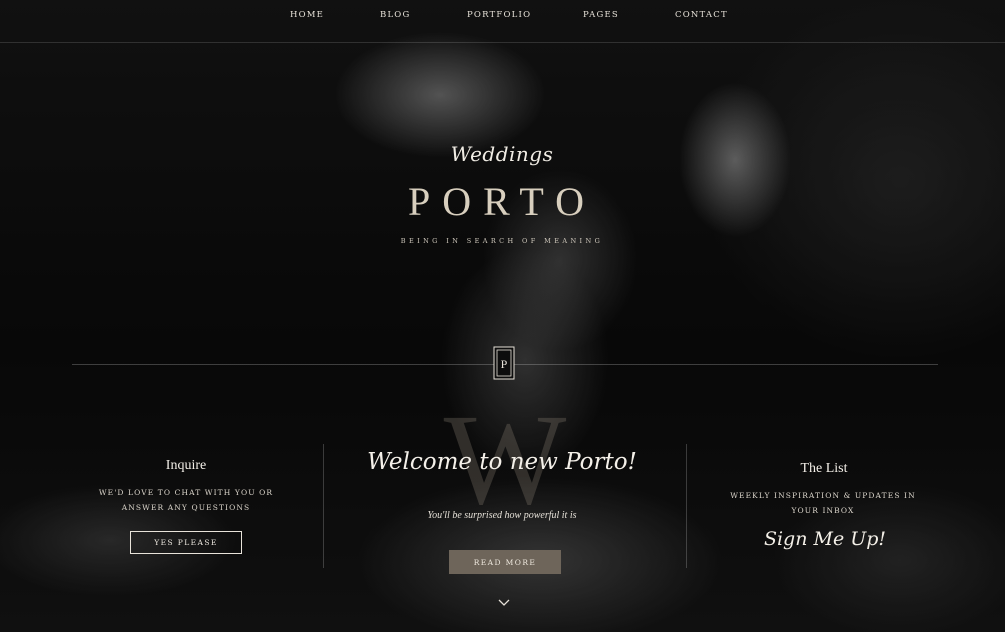 The width and height of the screenshot is (1005, 632). What do you see at coordinates (502, 154) in the screenshot?
I see `hero-script-title: Weddings` at bounding box center [502, 154].